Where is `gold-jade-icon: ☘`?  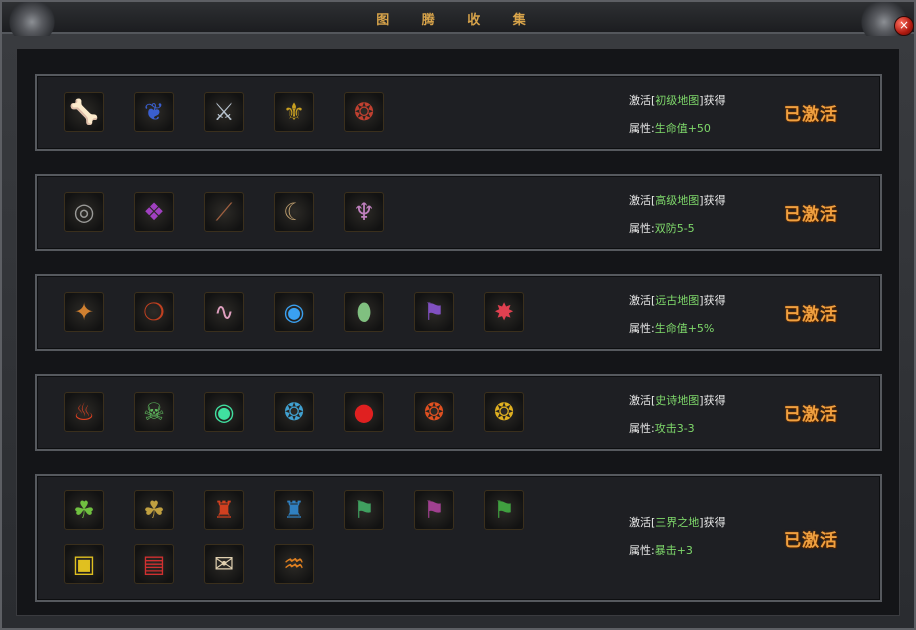
gold-jade-icon: ☘ is located at coordinates (154, 510).